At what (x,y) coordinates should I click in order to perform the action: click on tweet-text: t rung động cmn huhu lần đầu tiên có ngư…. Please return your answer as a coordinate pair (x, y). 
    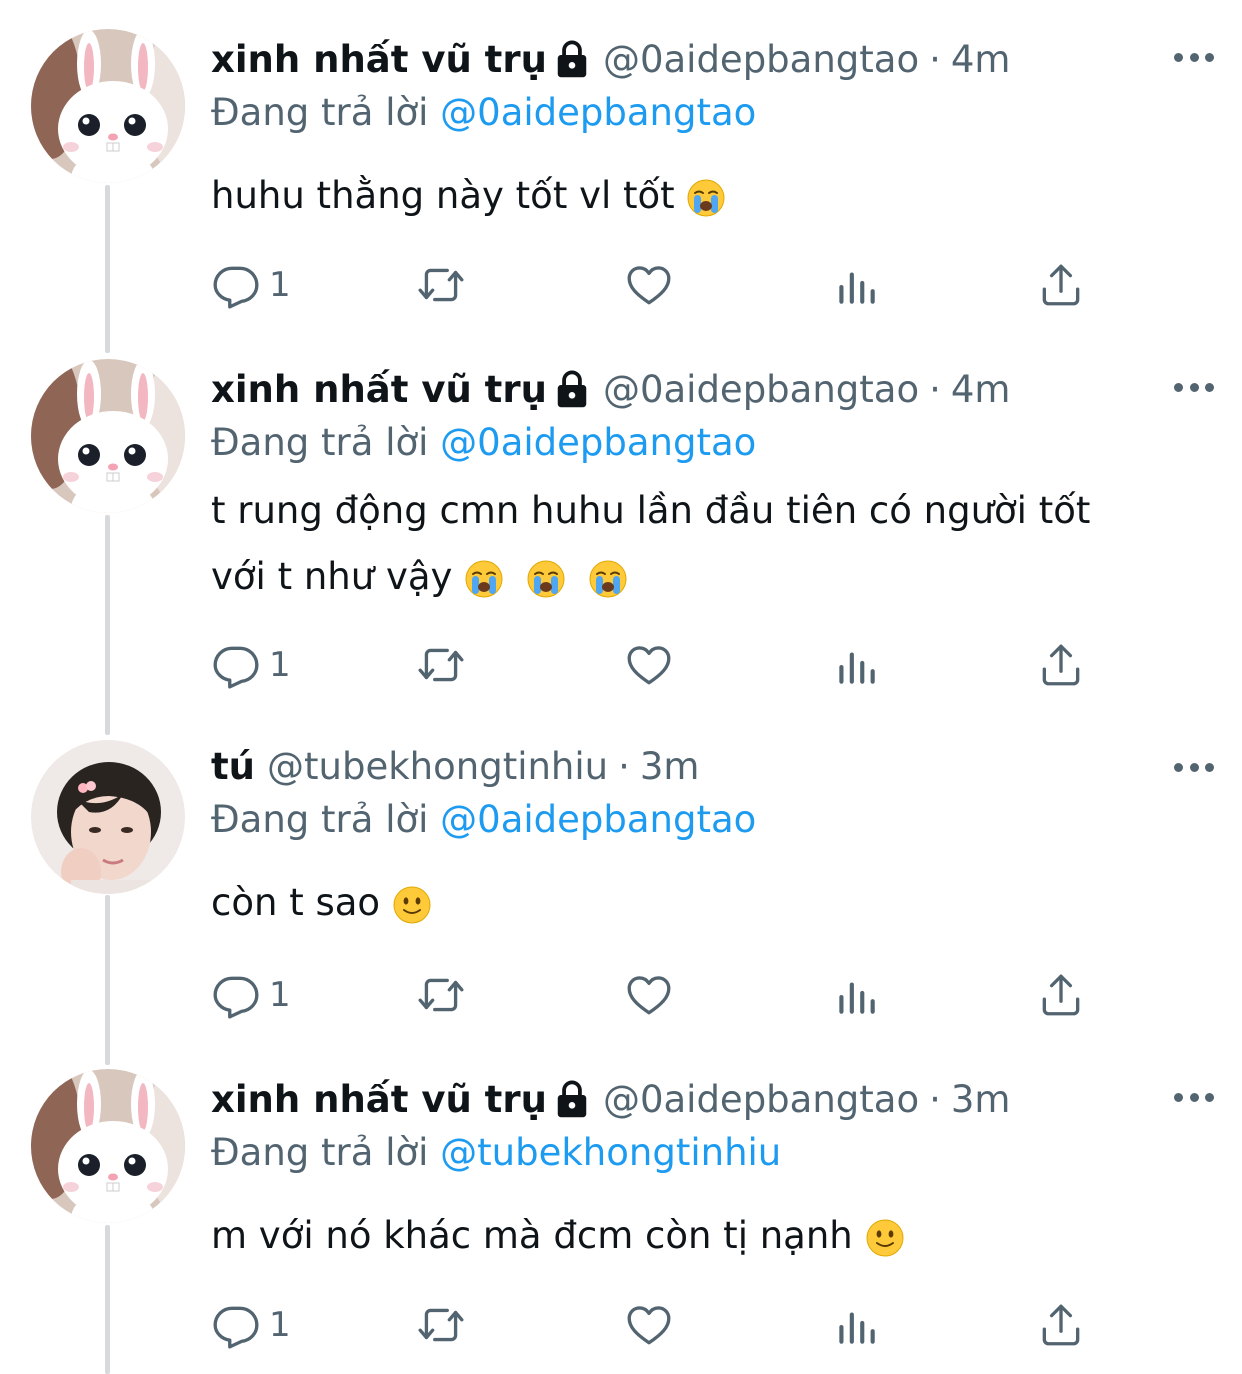
    Looking at the image, I should click on (706, 544).